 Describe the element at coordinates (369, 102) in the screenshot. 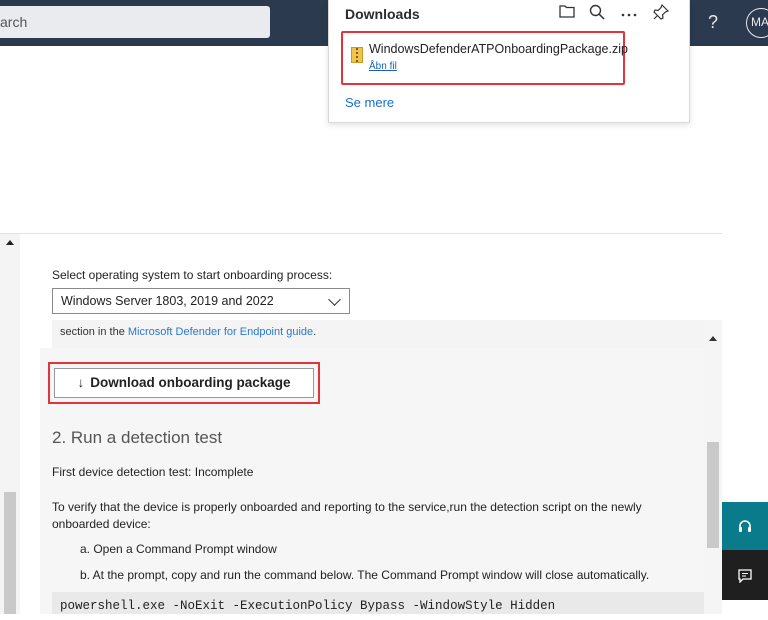

I see `see-more-link: Se mere` at that location.